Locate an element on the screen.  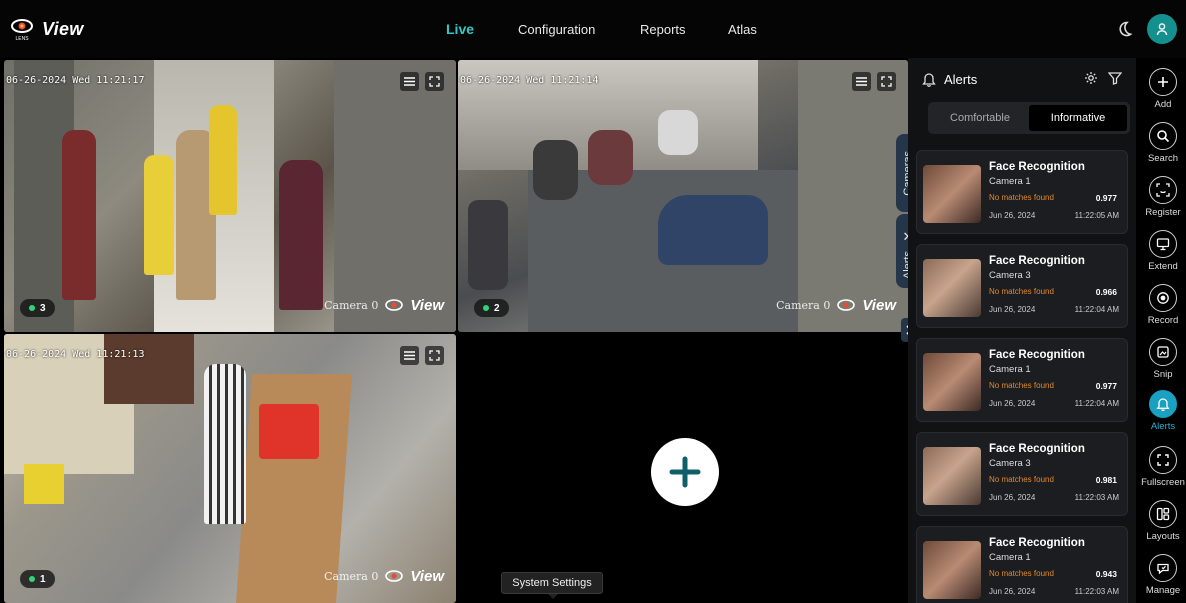
tool-extend: Extend is located at coordinates (1162, 251).